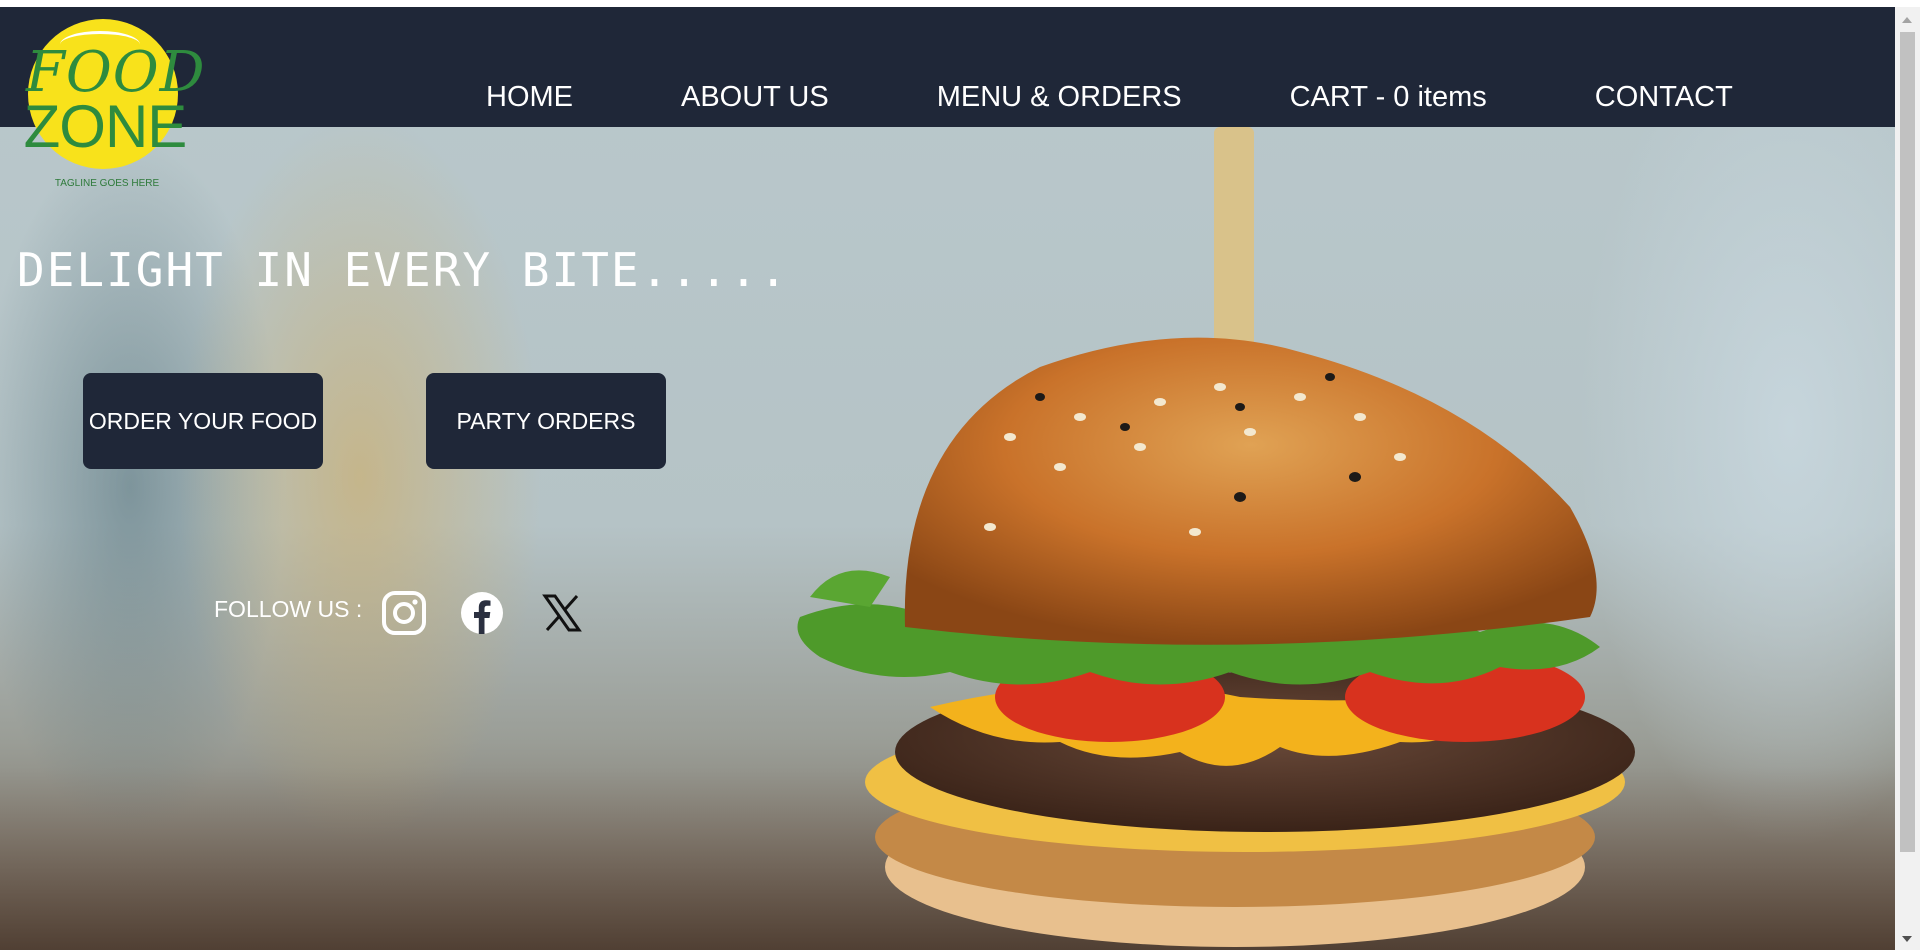 This screenshot has height=950, width=1920. I want to click on food-zone-logo: FOOD ZONE TAGLINE GOES HERE, so click(113, 108).